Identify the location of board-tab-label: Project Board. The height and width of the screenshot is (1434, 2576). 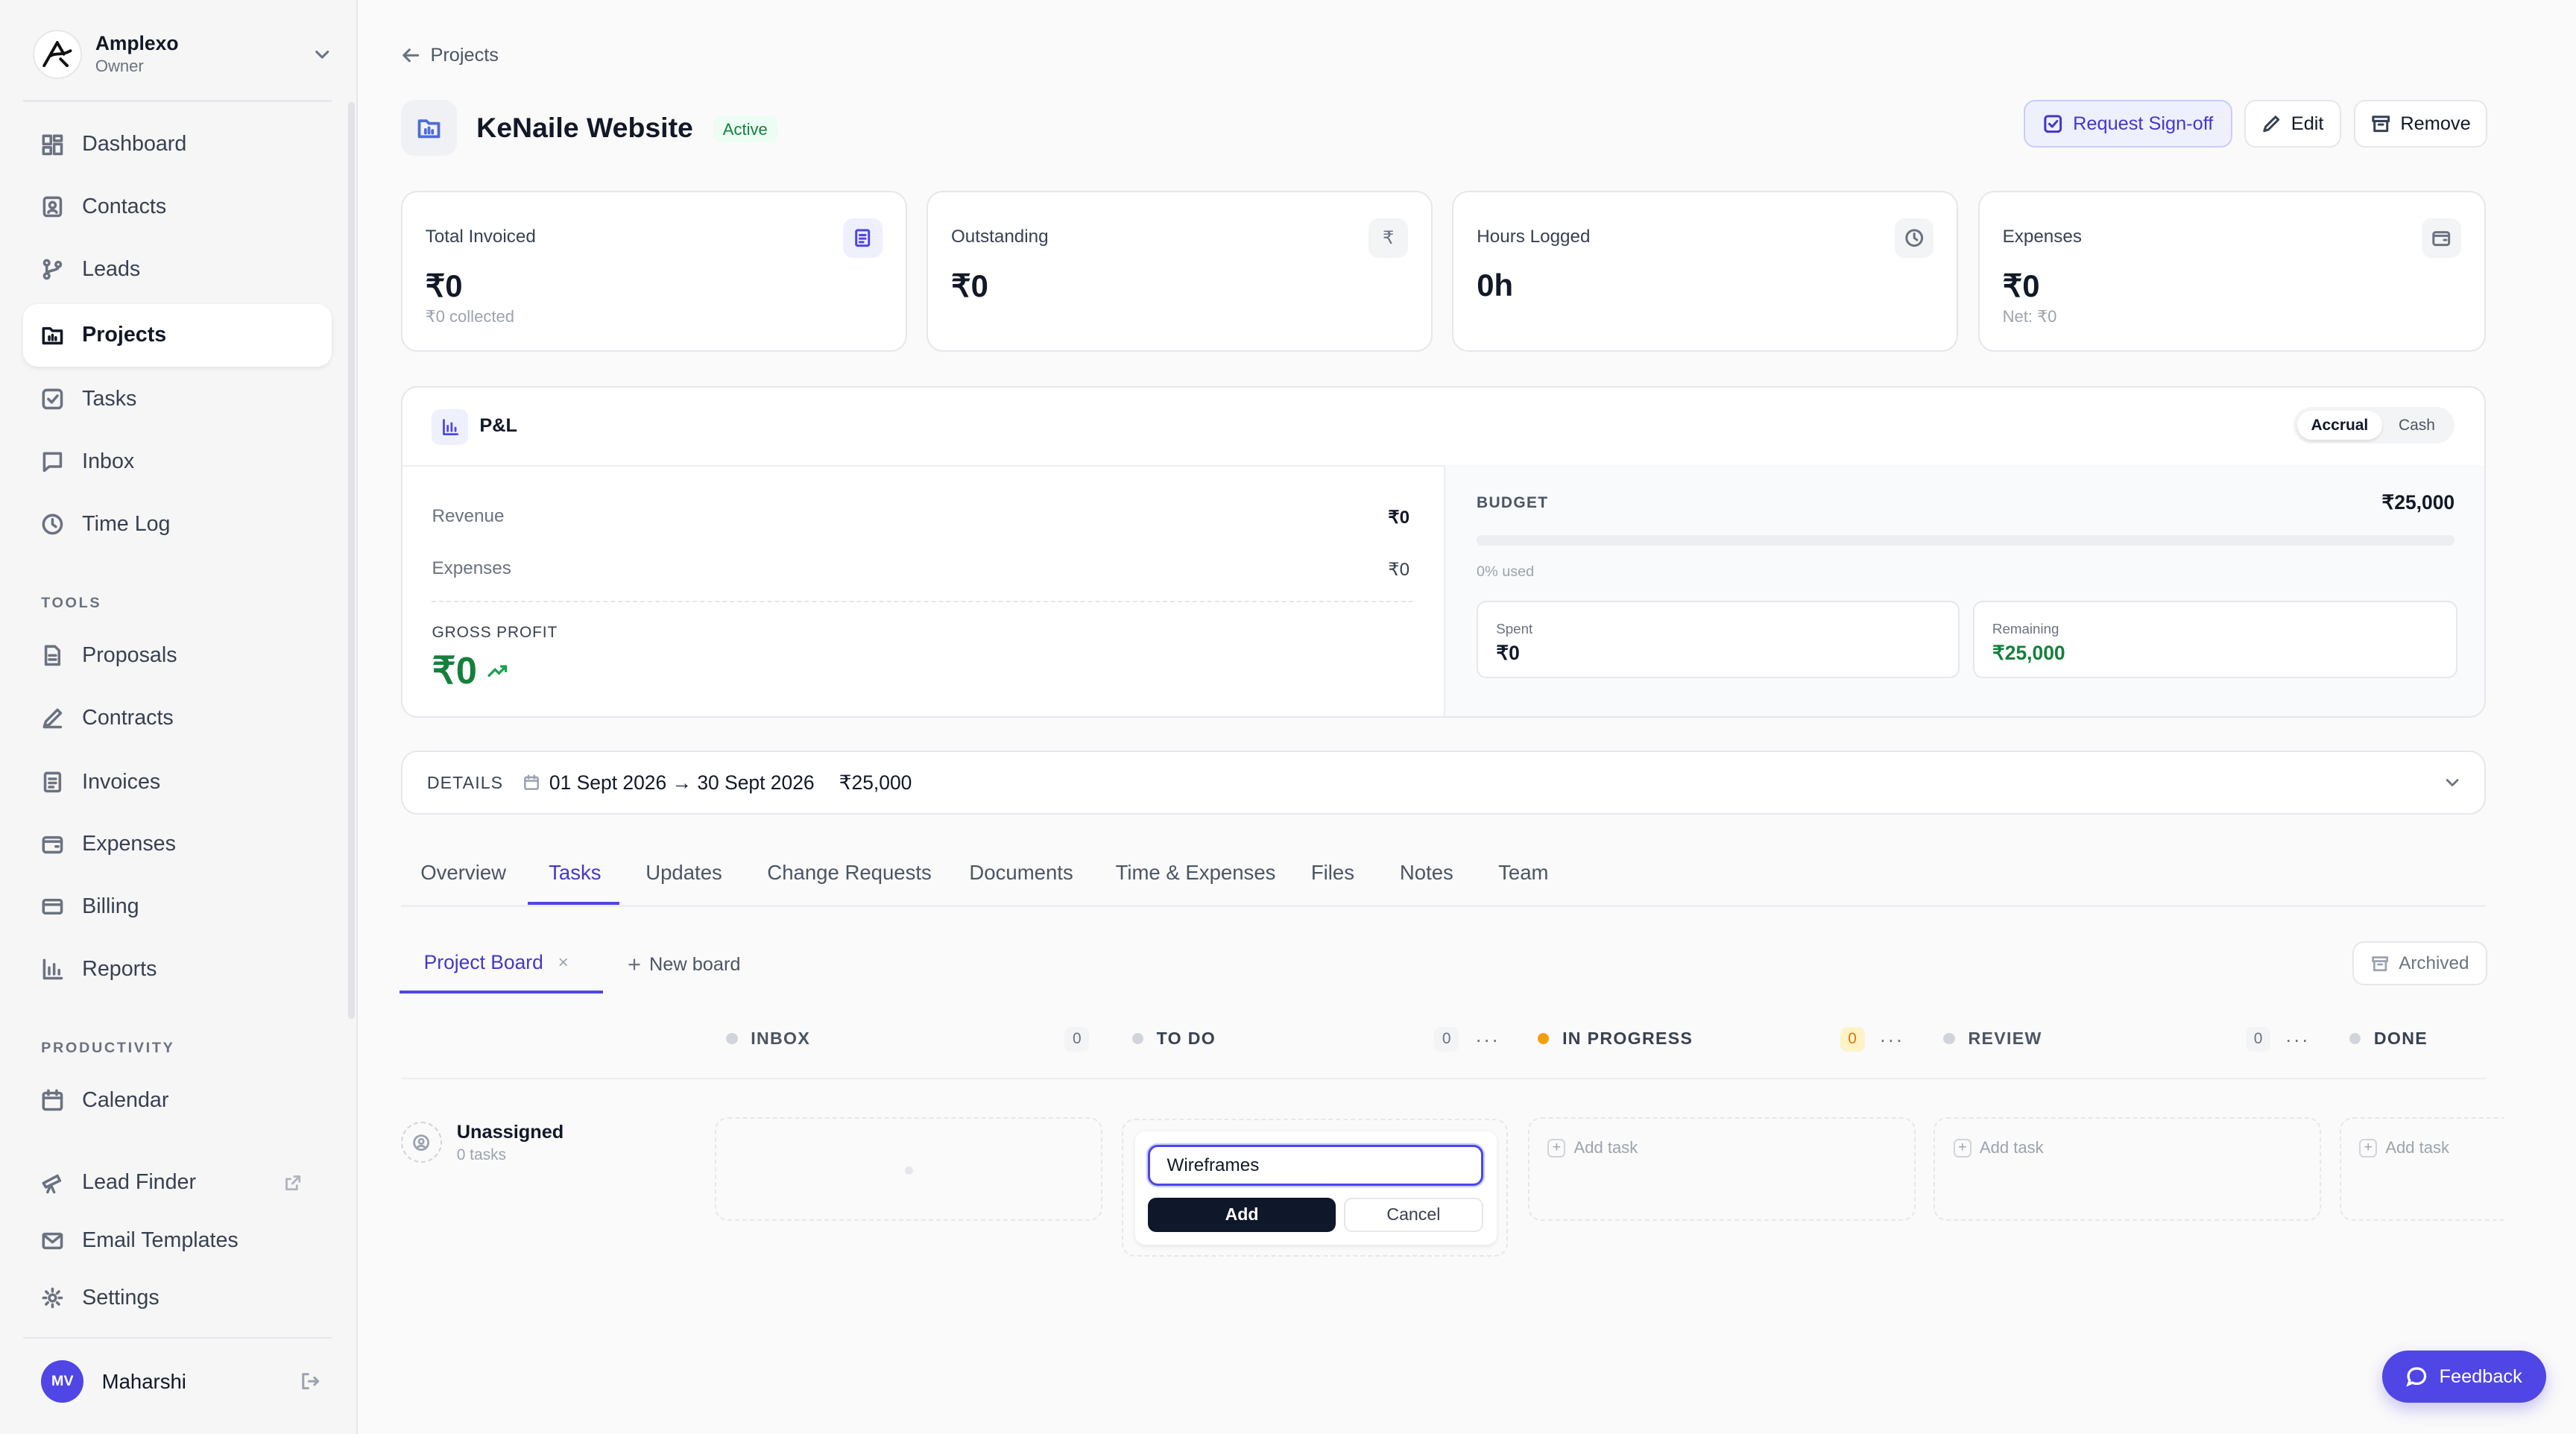
(483, 962).